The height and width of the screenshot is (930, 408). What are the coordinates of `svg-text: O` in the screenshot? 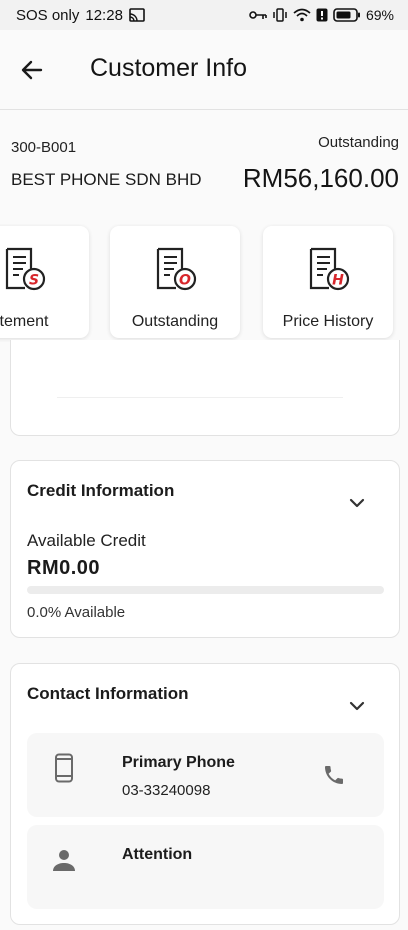 It's located at (185, 281).